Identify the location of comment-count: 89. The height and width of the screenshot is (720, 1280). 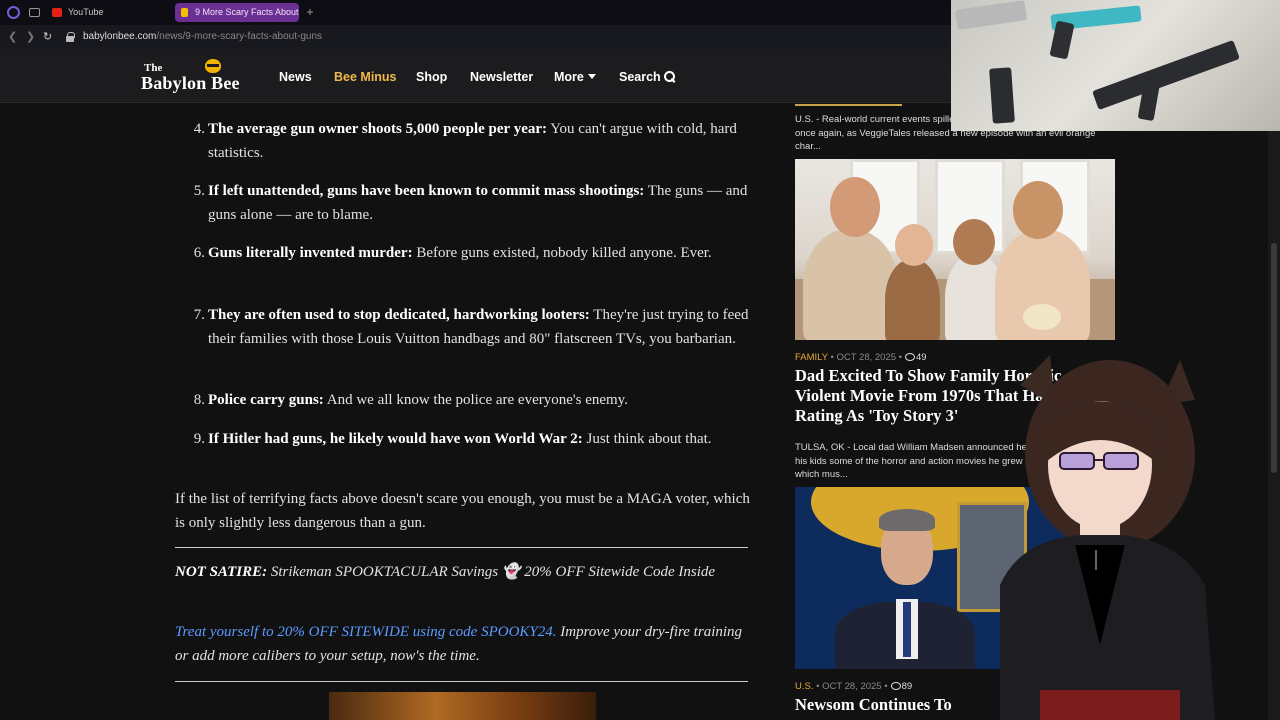
(907, 686).